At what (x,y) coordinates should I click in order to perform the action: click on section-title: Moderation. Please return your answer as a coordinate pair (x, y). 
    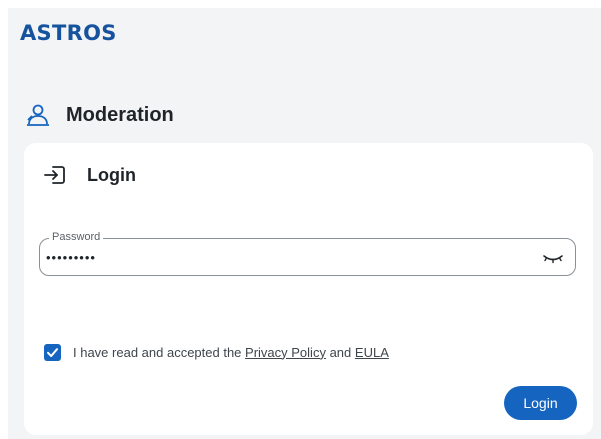
    Looking at the image, I should click on (120, 114).